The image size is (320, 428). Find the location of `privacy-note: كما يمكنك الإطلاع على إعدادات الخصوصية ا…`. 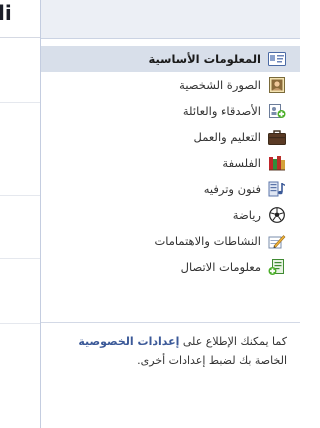

privacy-note: كما يمكنك الإطلاع على إعدادات الخصوصية ا… is located at coordinates (167, 351).